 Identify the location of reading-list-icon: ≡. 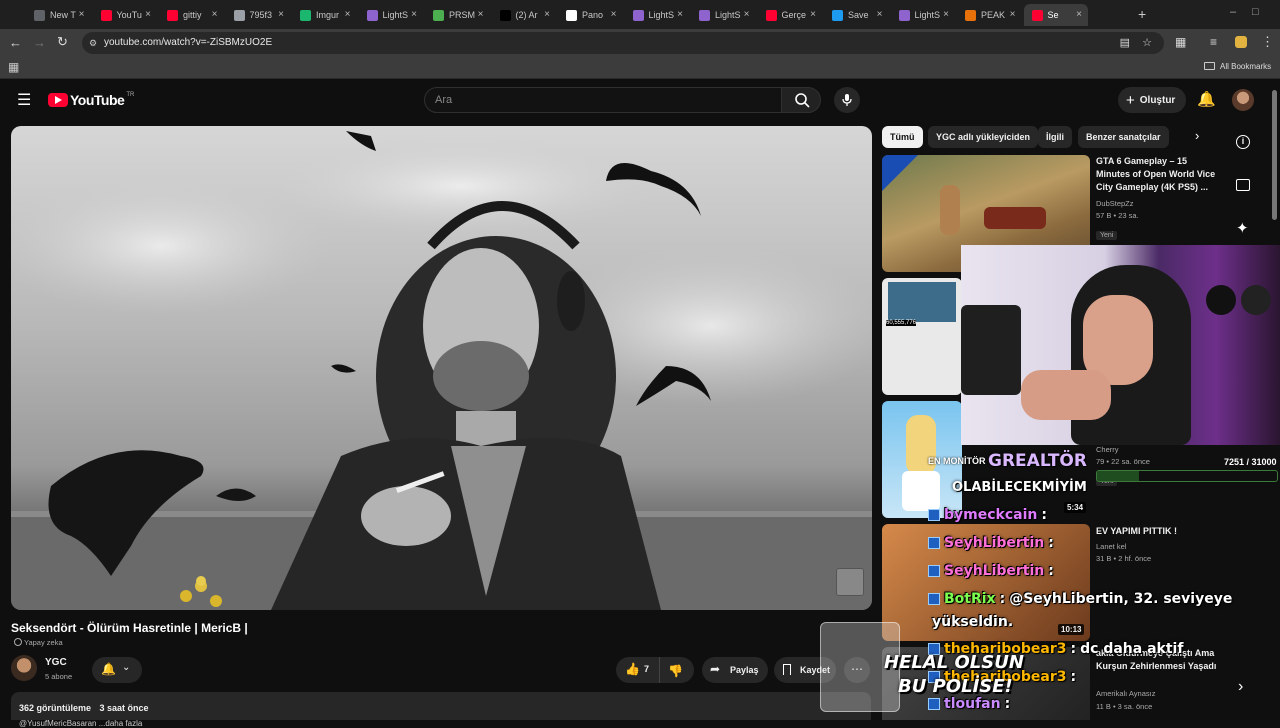
(1213, 42).